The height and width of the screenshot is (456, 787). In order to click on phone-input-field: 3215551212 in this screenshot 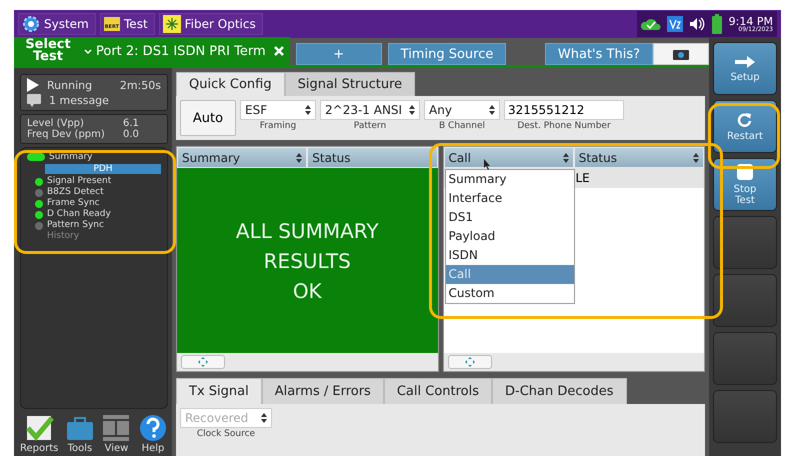, I will do `click(564, 110)`.